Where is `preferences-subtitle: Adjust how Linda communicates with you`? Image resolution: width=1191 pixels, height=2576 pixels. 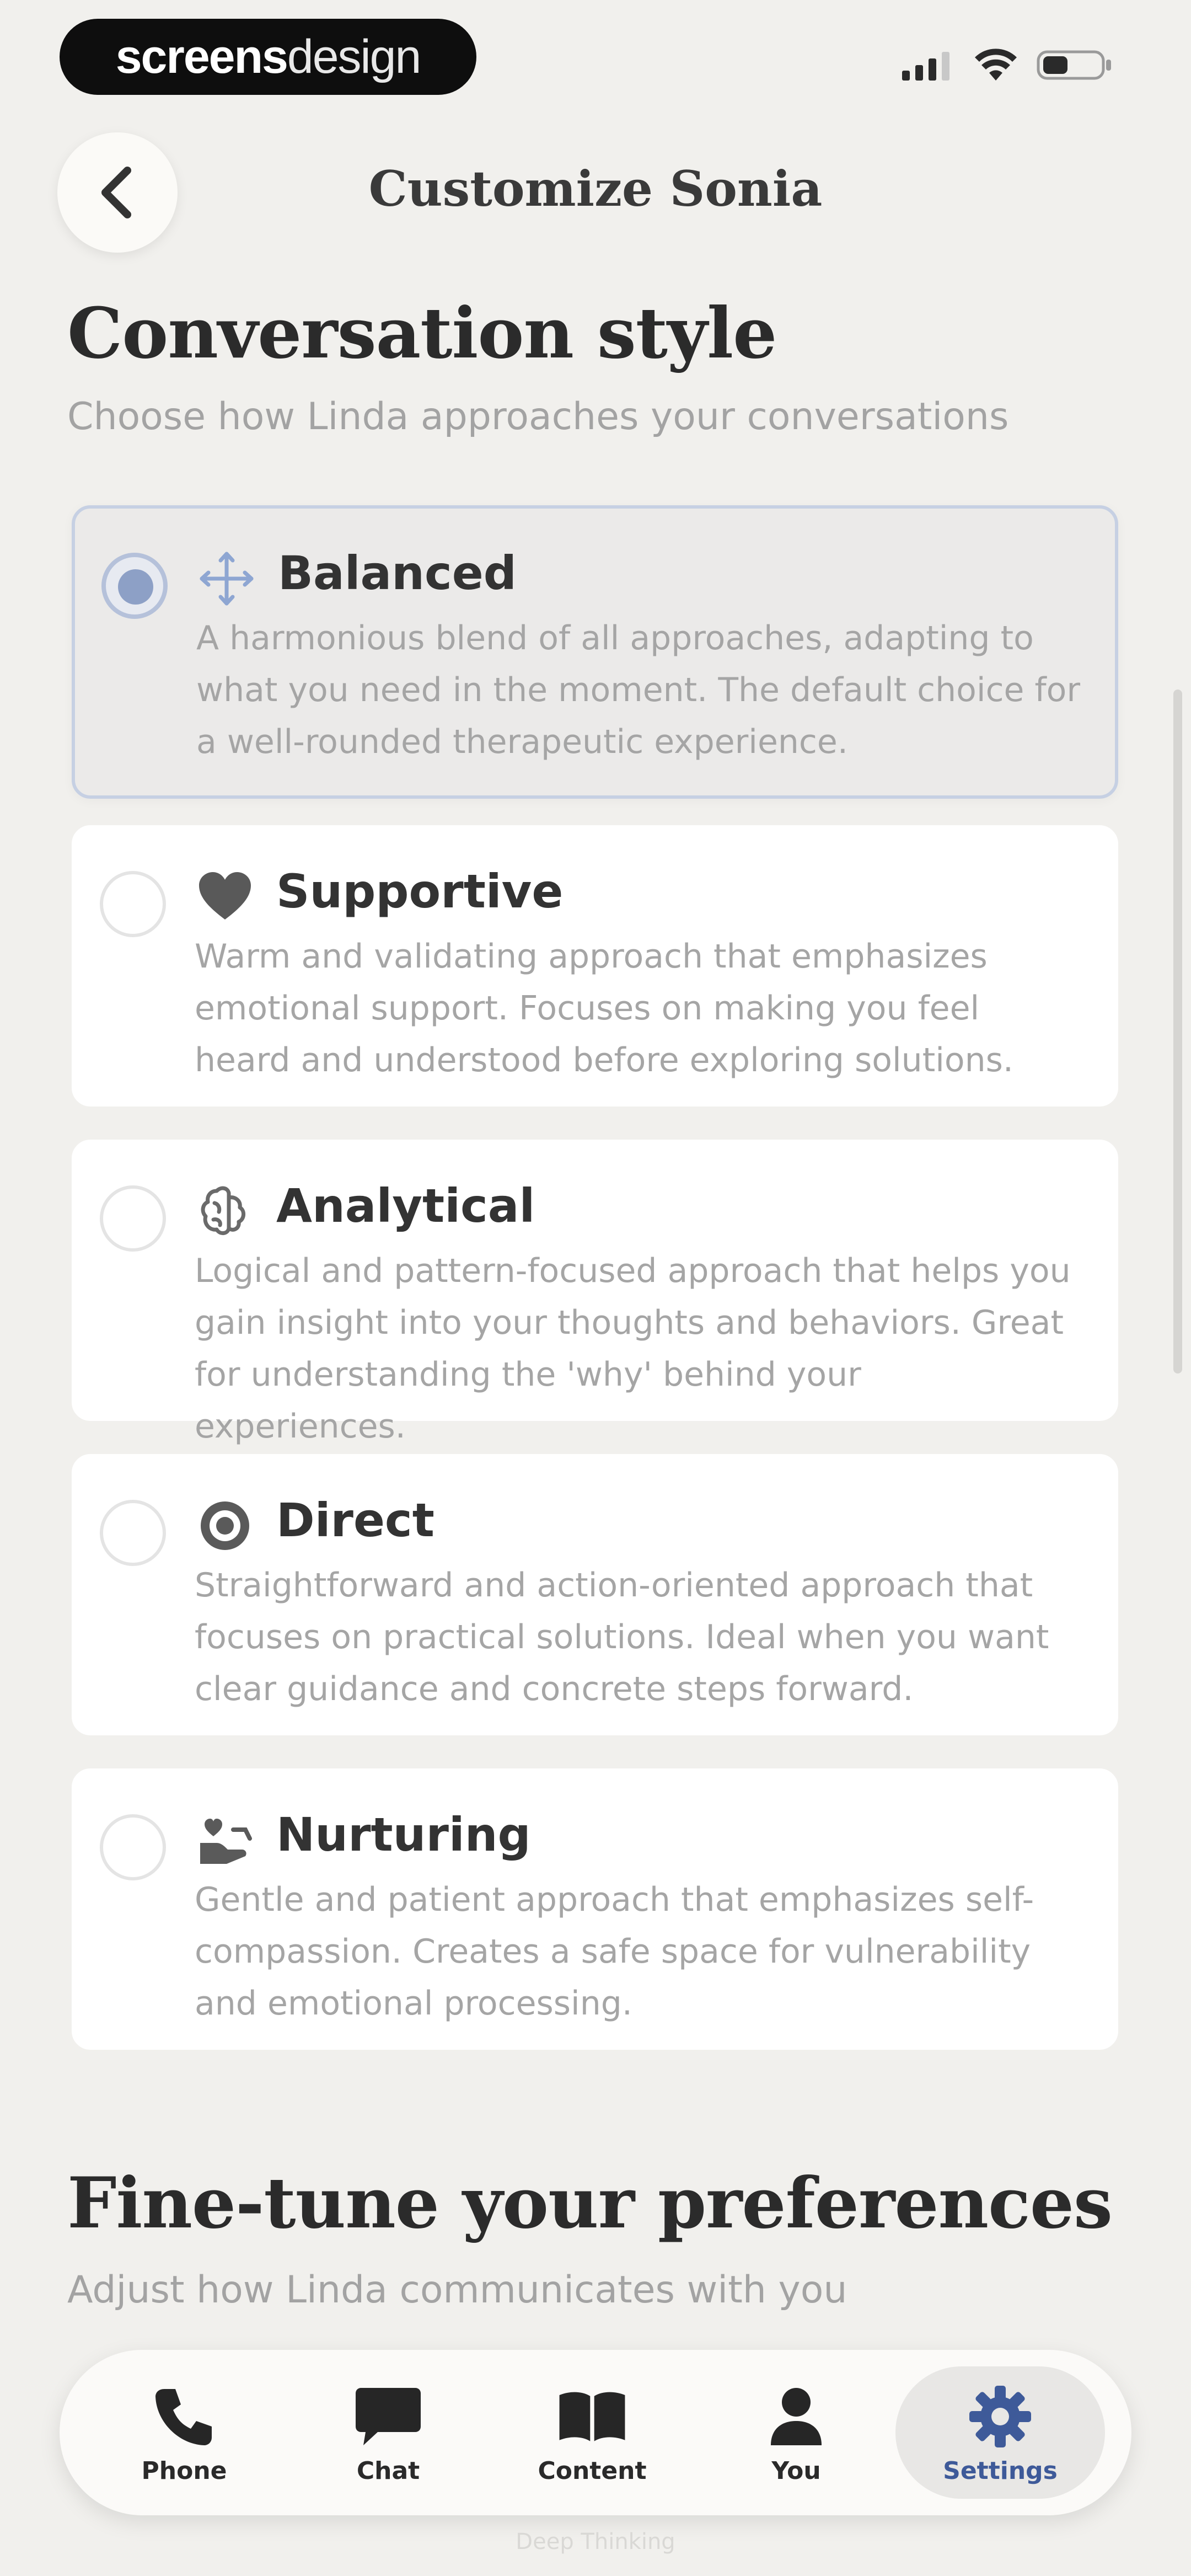
preferences-subtitle: Adjust how Linda communicates with you is located at coordinates (457, 2290).